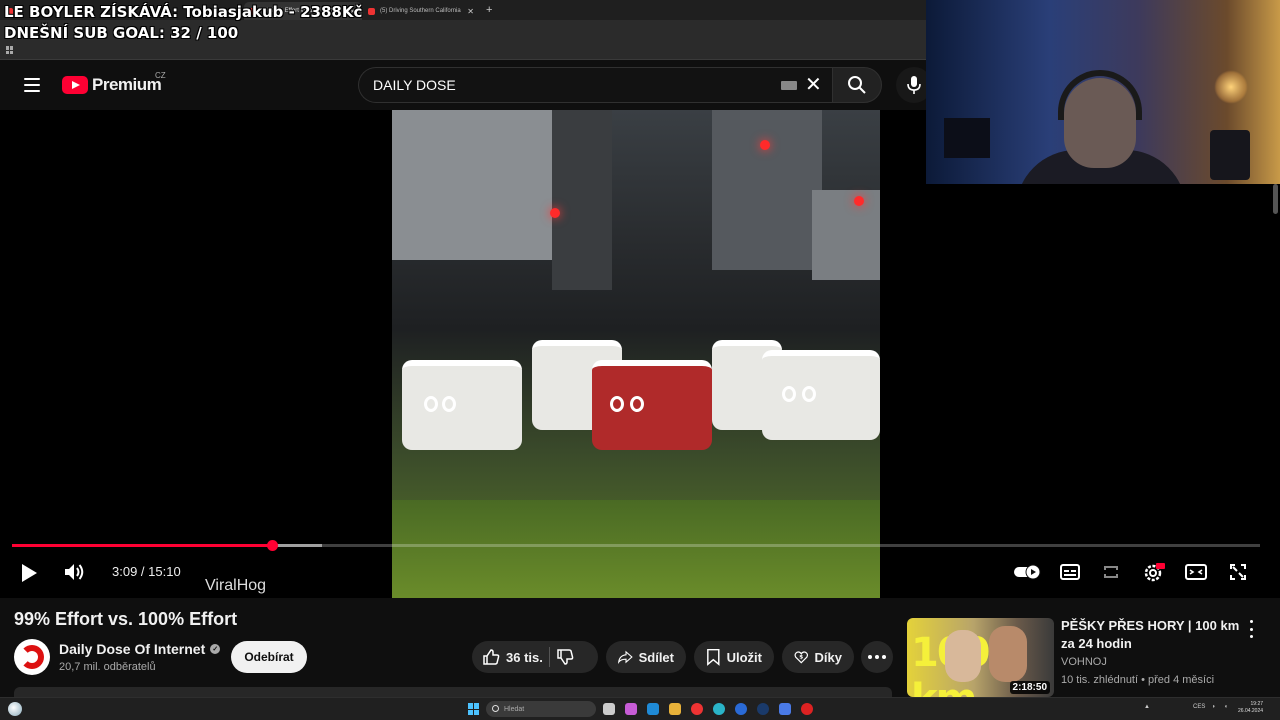 The image size is (1280, 720). Describe the element at coordinates (491, 657) in the screenshot. I see `thumbs-up-icon` at that location.